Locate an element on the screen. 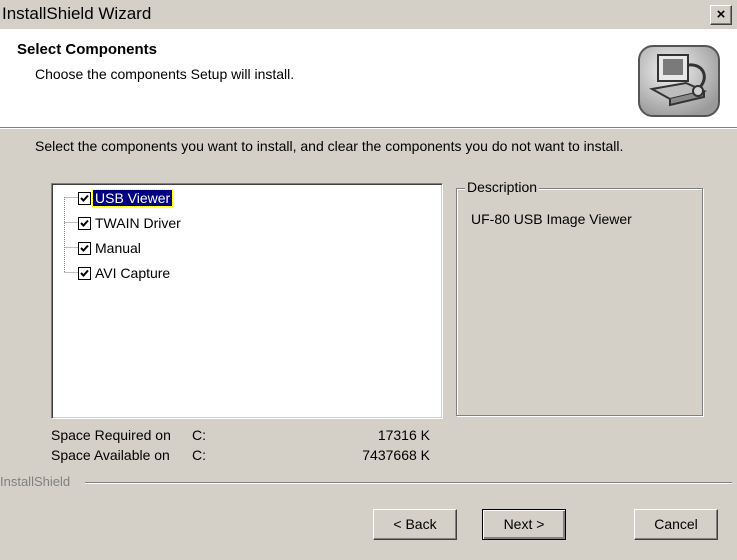  manual-checkbox is located at coordinates (84, 248).